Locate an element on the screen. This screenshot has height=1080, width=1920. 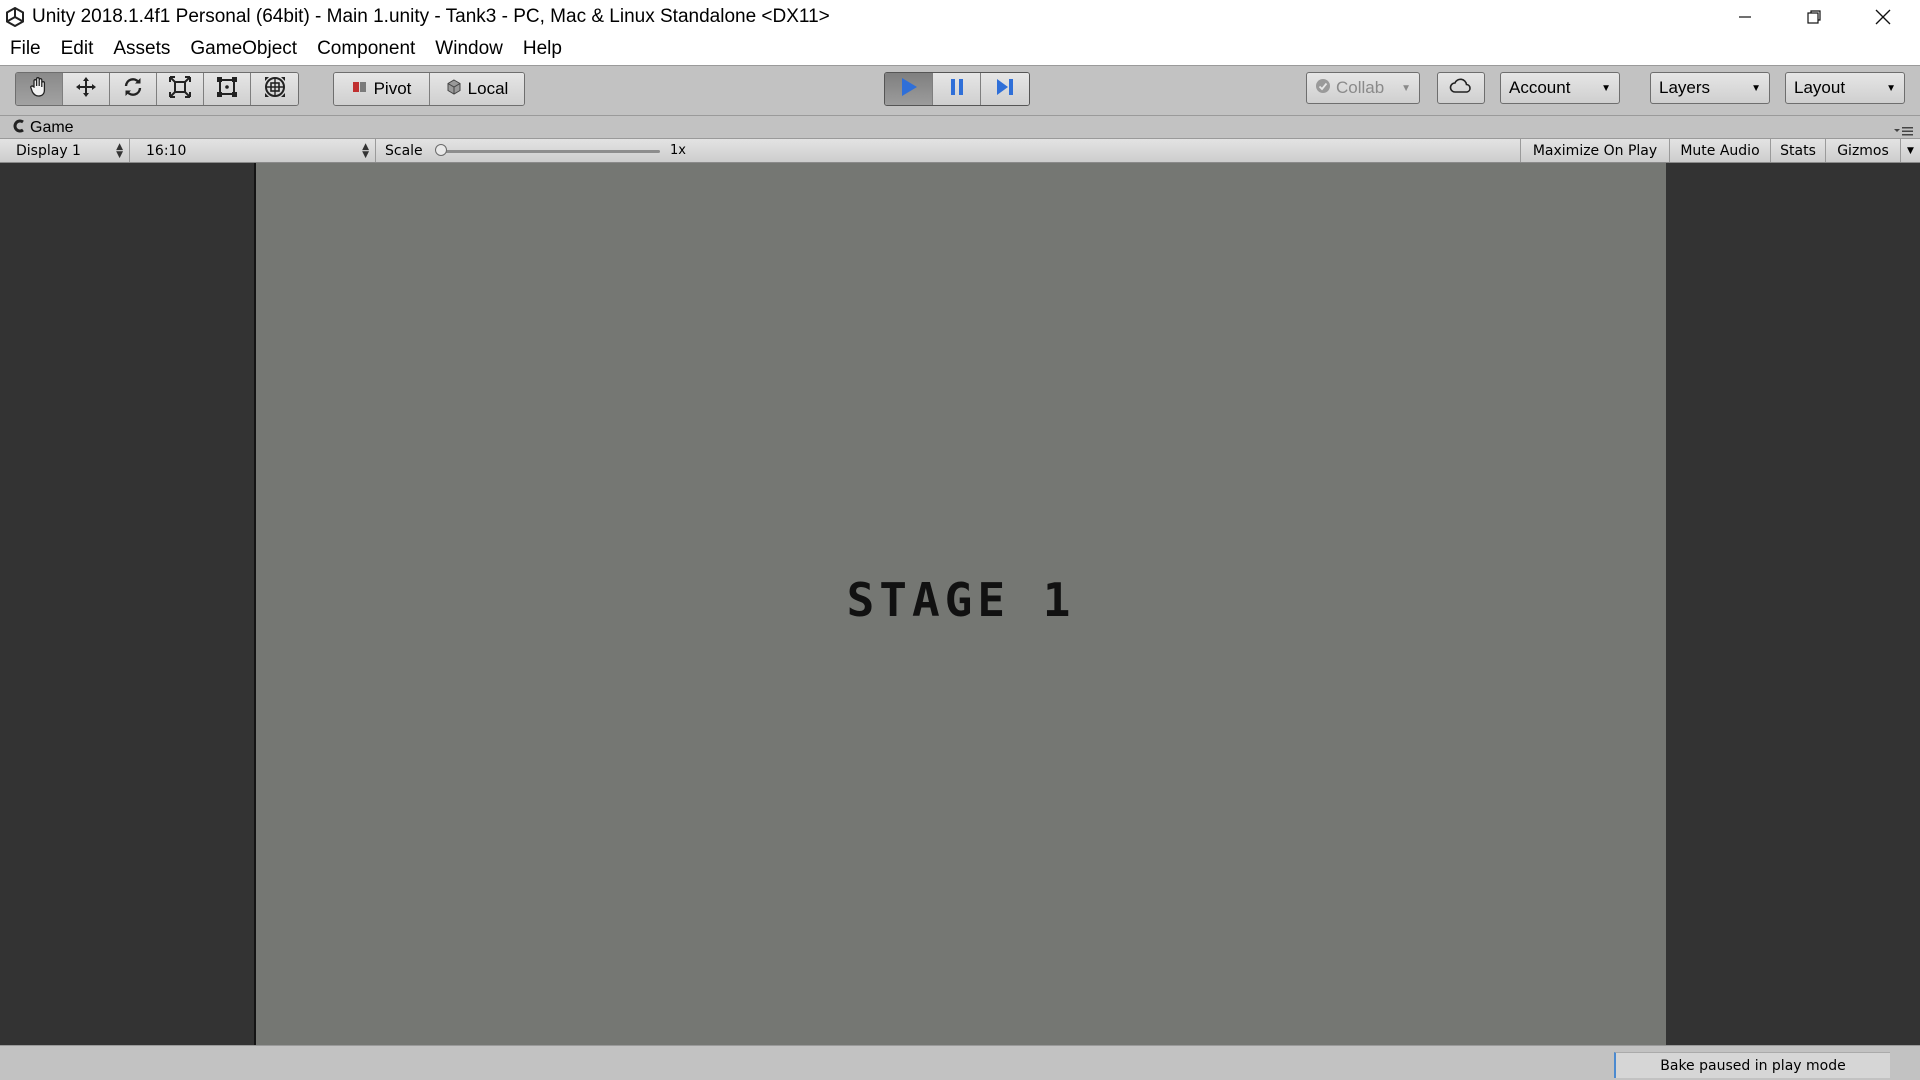
account-dropdown: Account ▼ is located at coordinates (1560, 88).